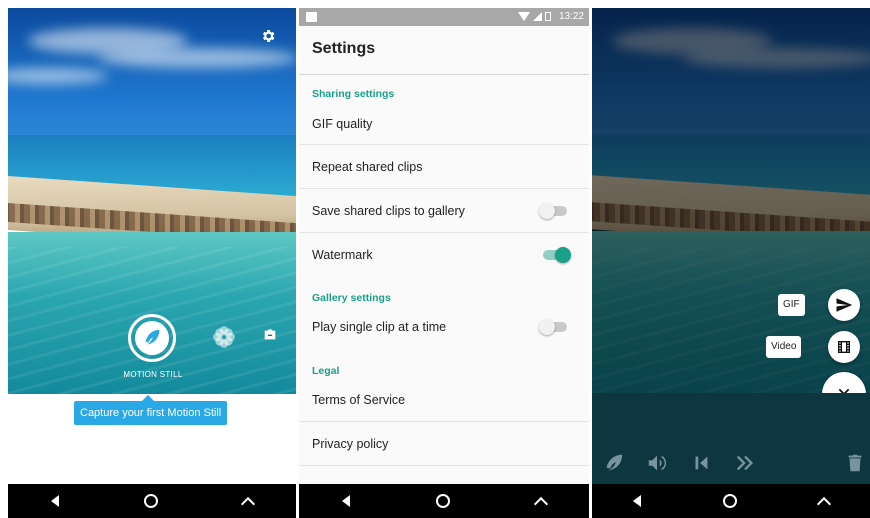 The height and width of the screenshot is (518, 870). I want to click on gear-icon, so click(268, 36).